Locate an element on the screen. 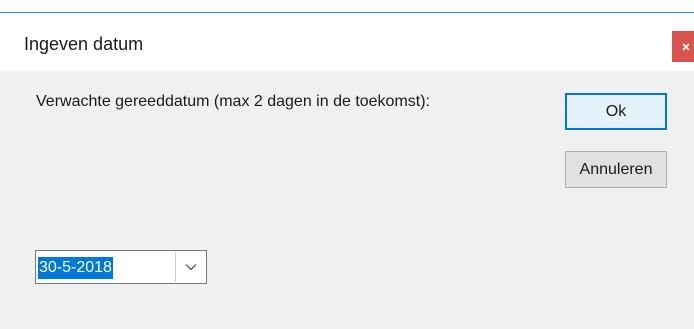 The image size is (694, 329). date-picker: 30-5-2018 is located at coordinates (121, 267).